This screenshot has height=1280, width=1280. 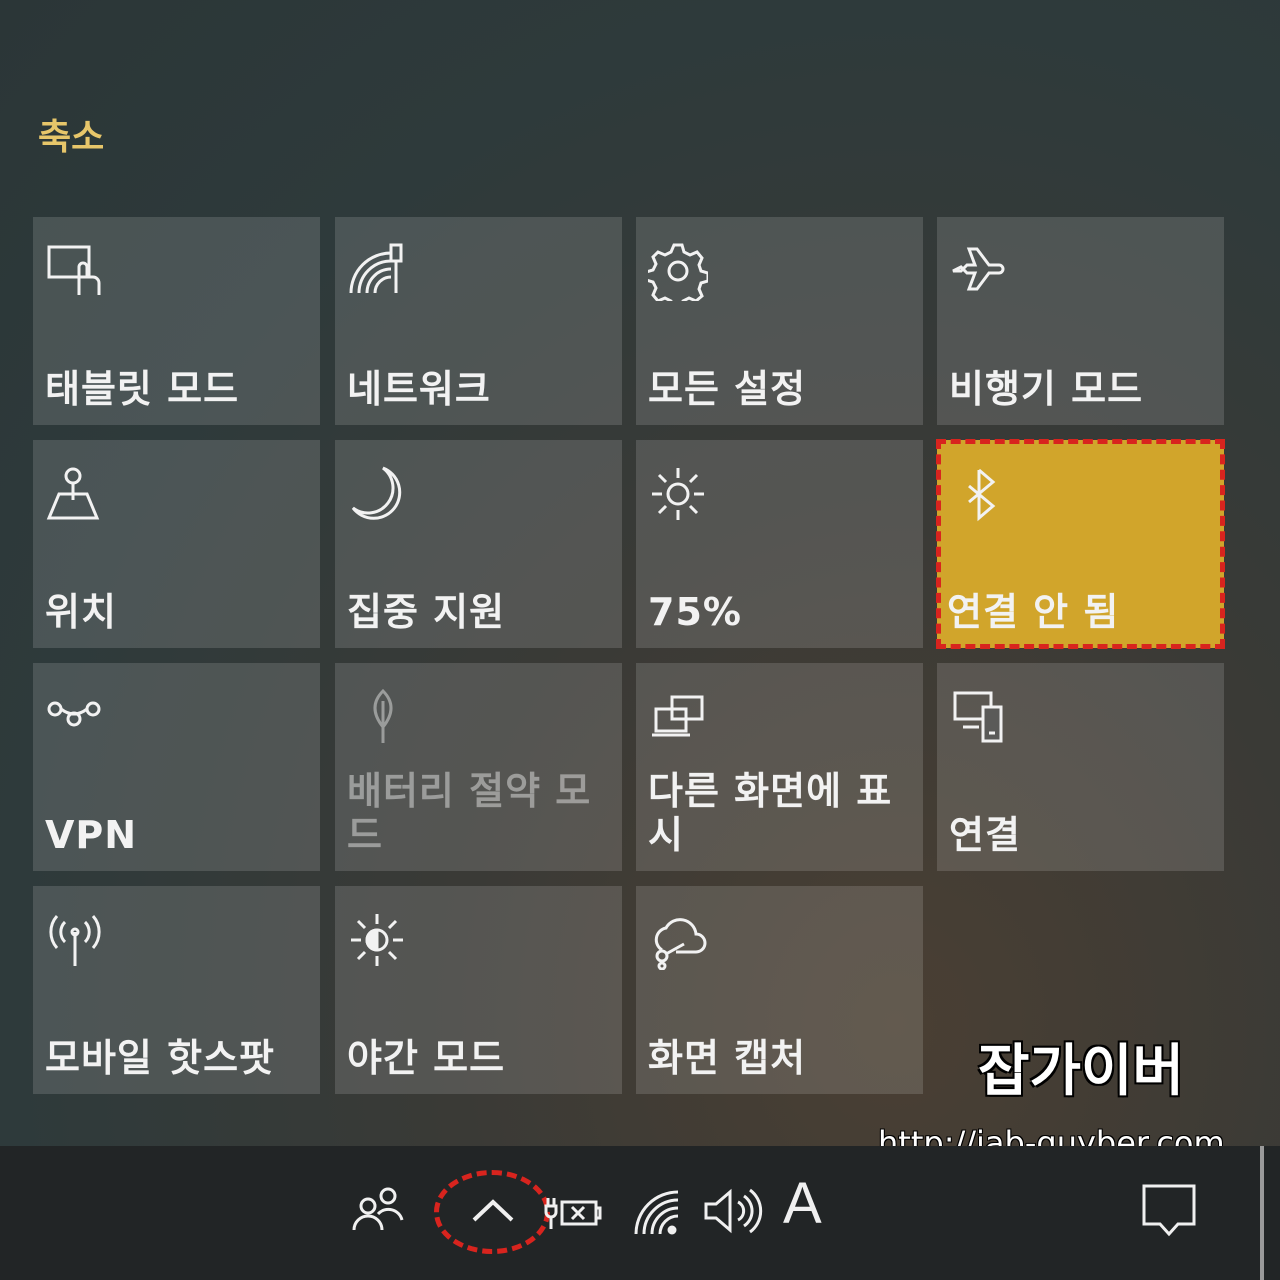 What do you see at coordinates (493, 1211) in the screenshot?
I see `chevron-up-icon` at bounding box center [493, 1211].